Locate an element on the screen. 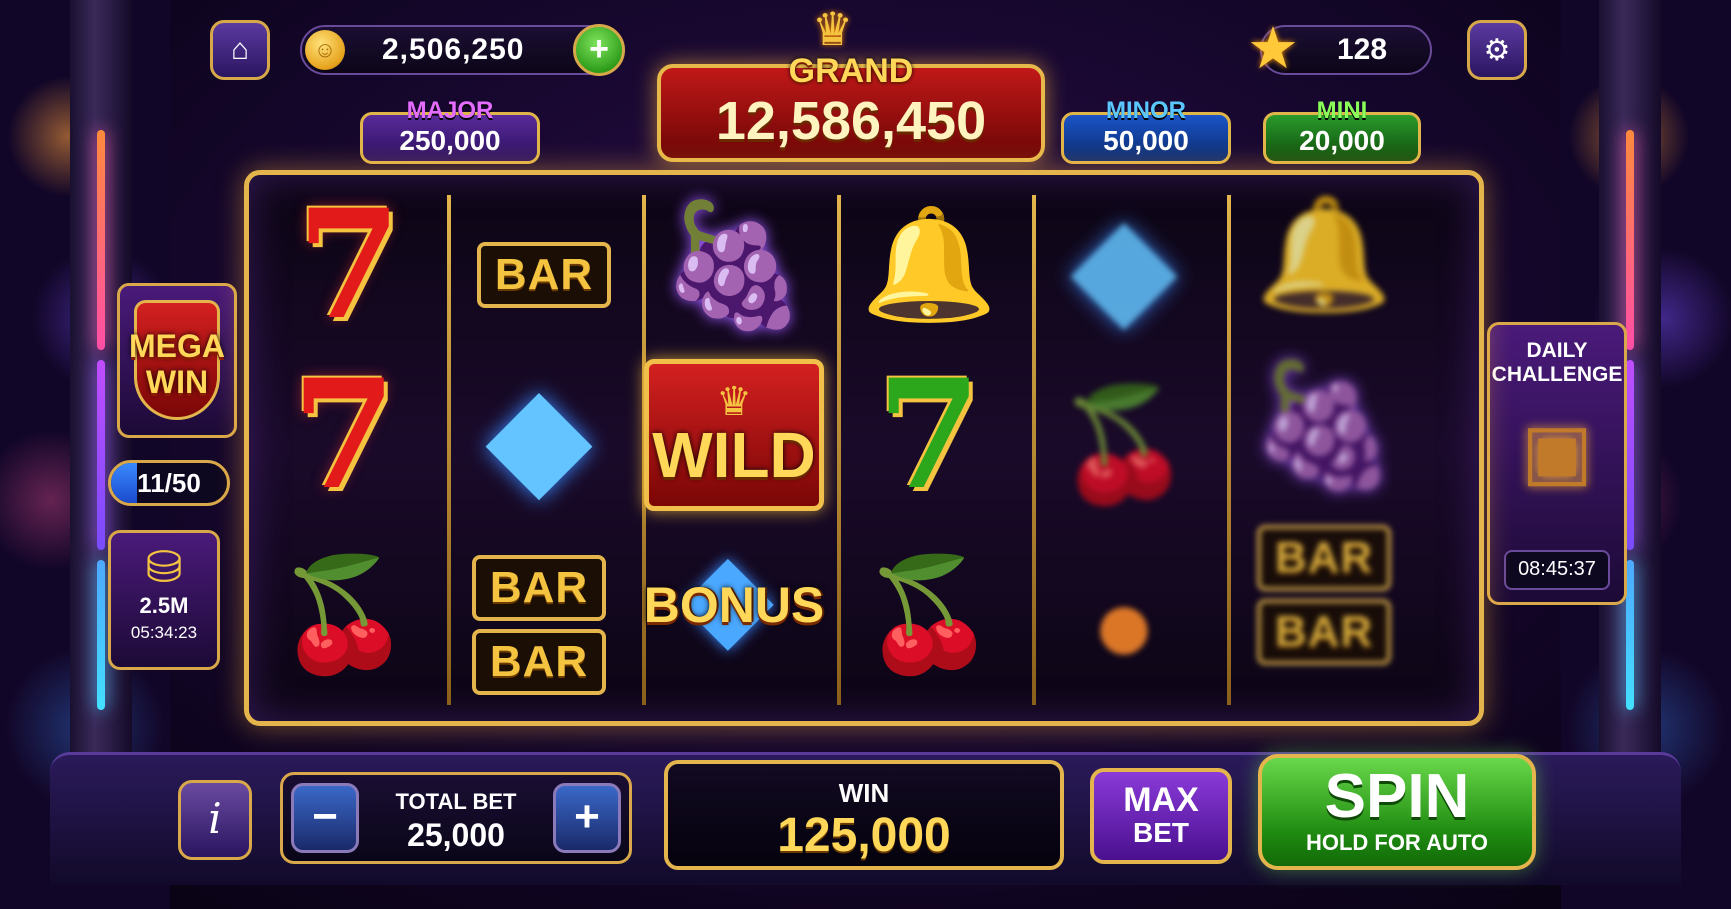  coin-balance-value: 2,506,250 is located at coordinates (453, 49).